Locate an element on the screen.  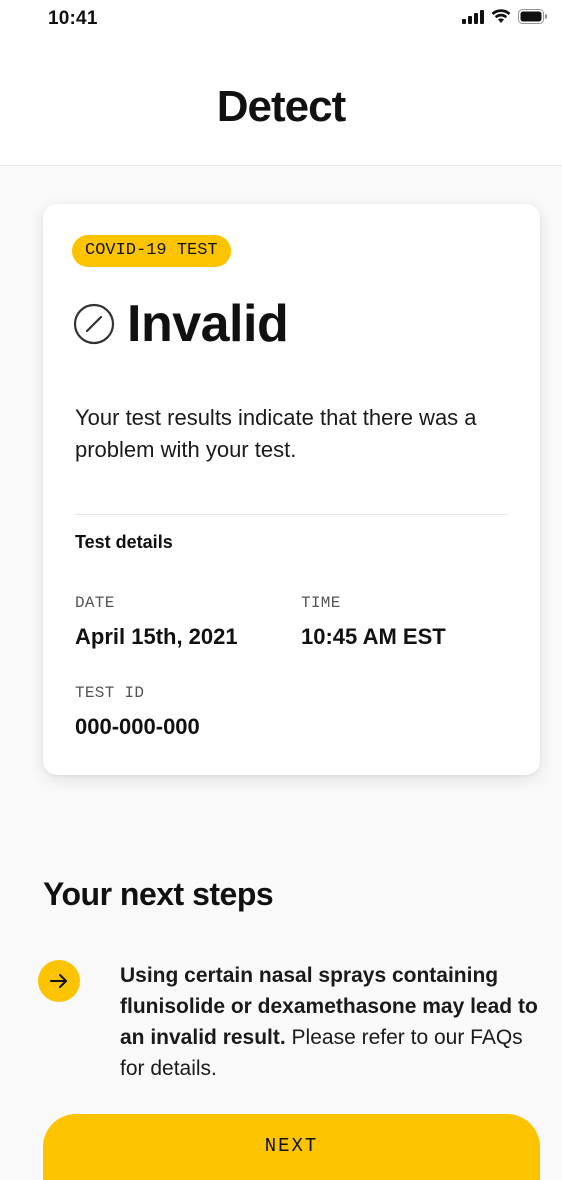
test-id-value: 000-000-000 is located at coordinates (137, 726).